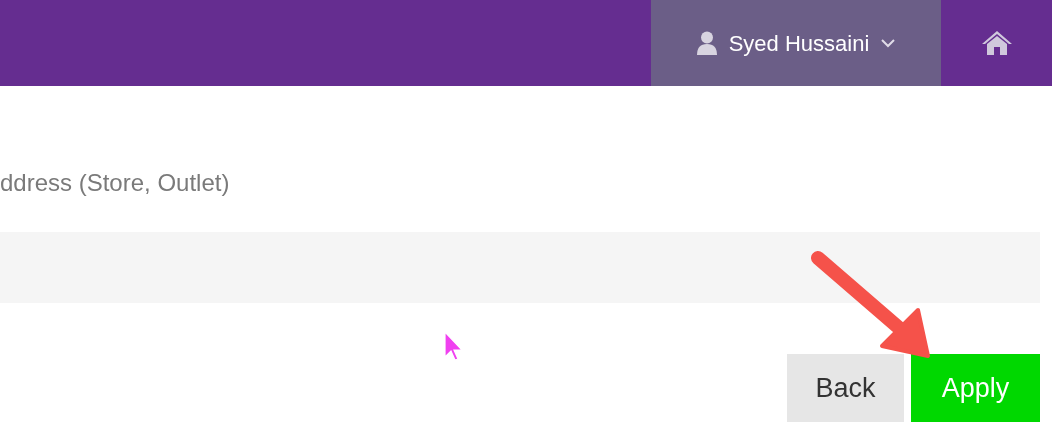 The width and height of the screenshot is (1052, 444). Describe the element at coordinates (996, 43) in the screenshot. I see `home-icon` at that location.